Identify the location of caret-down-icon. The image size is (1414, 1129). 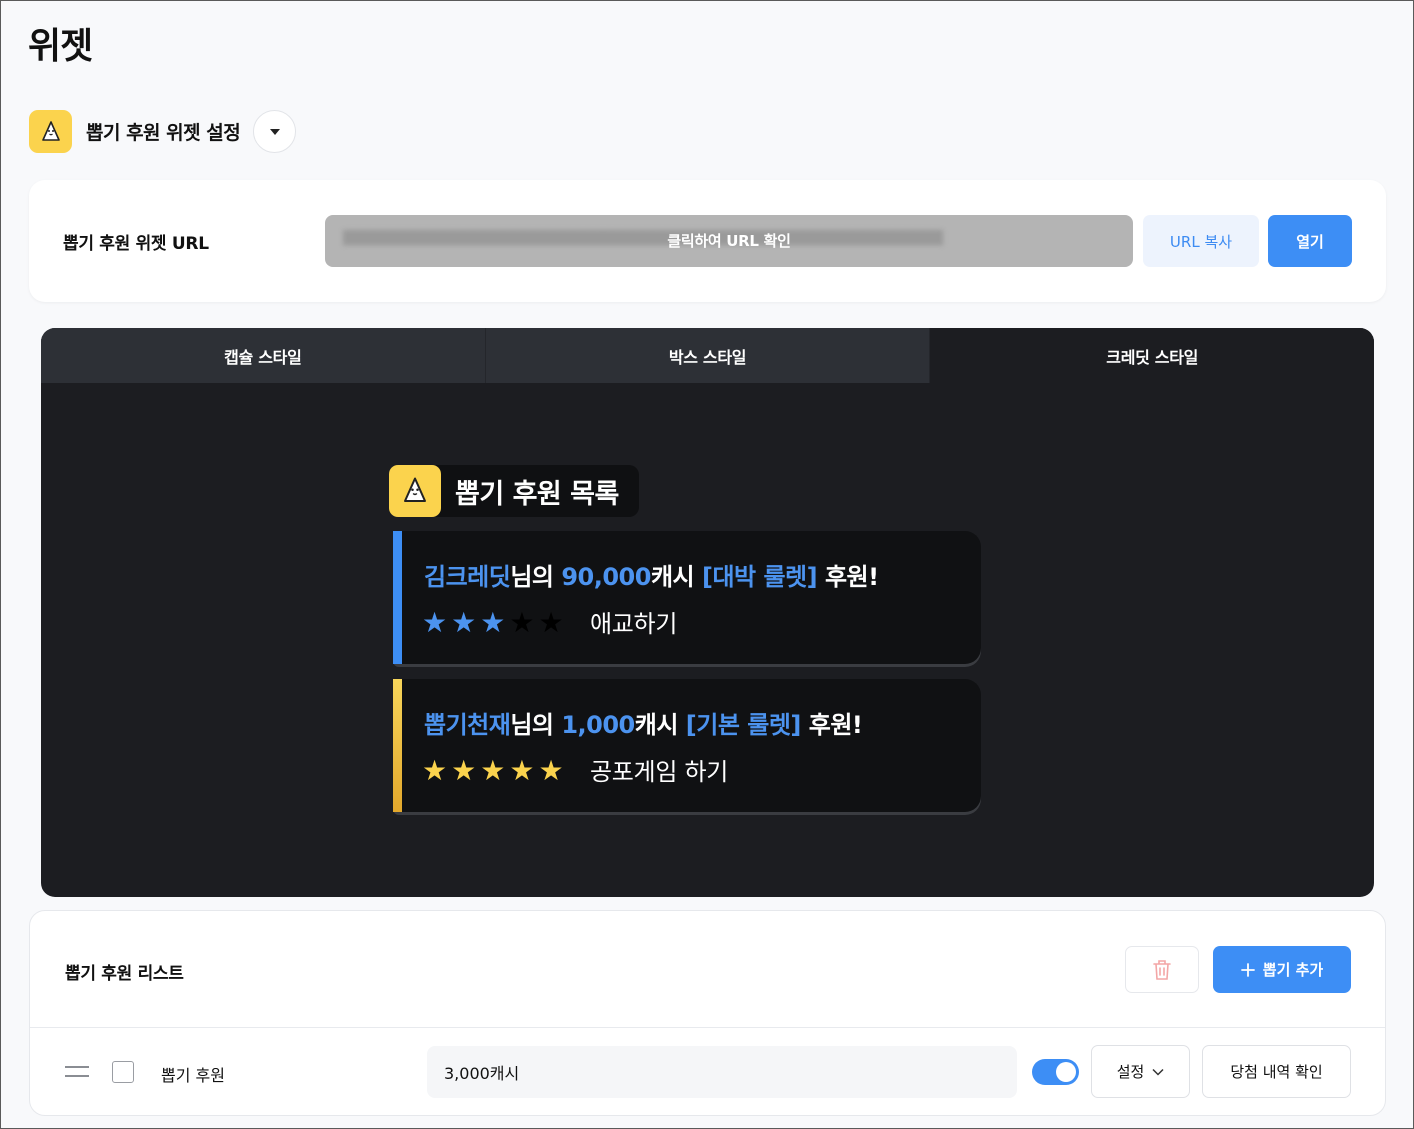
(274, 131).